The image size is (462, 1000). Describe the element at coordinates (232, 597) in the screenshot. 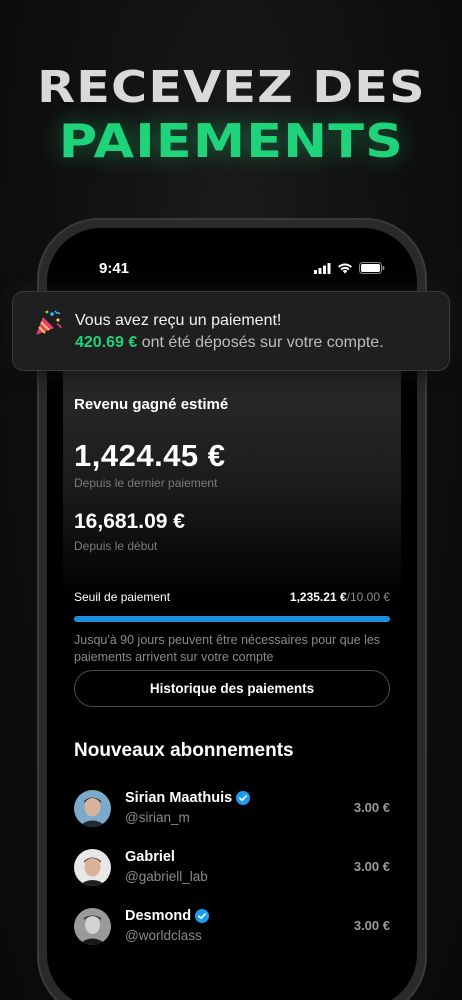

I see `threshold-row: Seuil de paiement 1,235.21 €/10.00 €` at that location.